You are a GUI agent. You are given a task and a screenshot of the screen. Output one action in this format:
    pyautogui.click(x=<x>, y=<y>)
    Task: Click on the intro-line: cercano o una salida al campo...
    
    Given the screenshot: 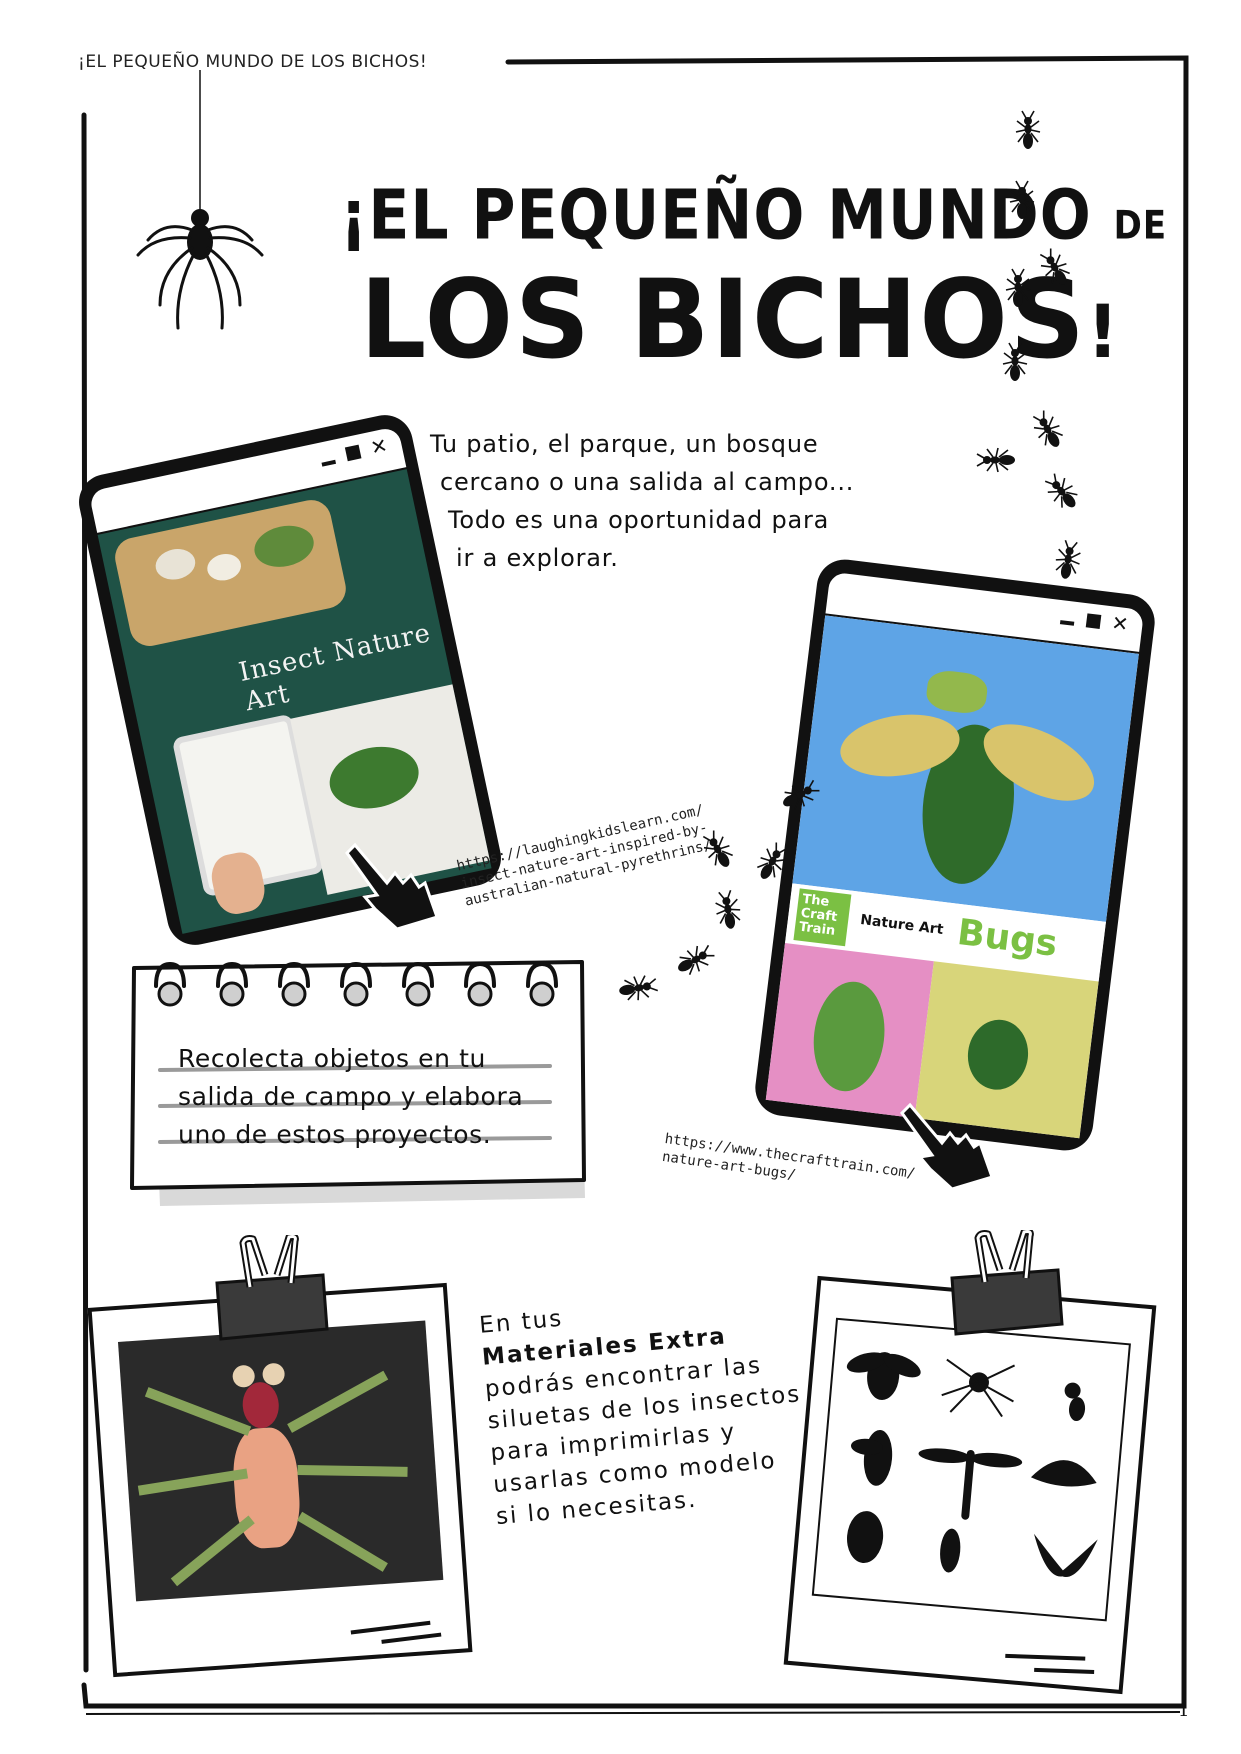 What is the action you would take?
    pyautogui.click(x=647, y=482)
    